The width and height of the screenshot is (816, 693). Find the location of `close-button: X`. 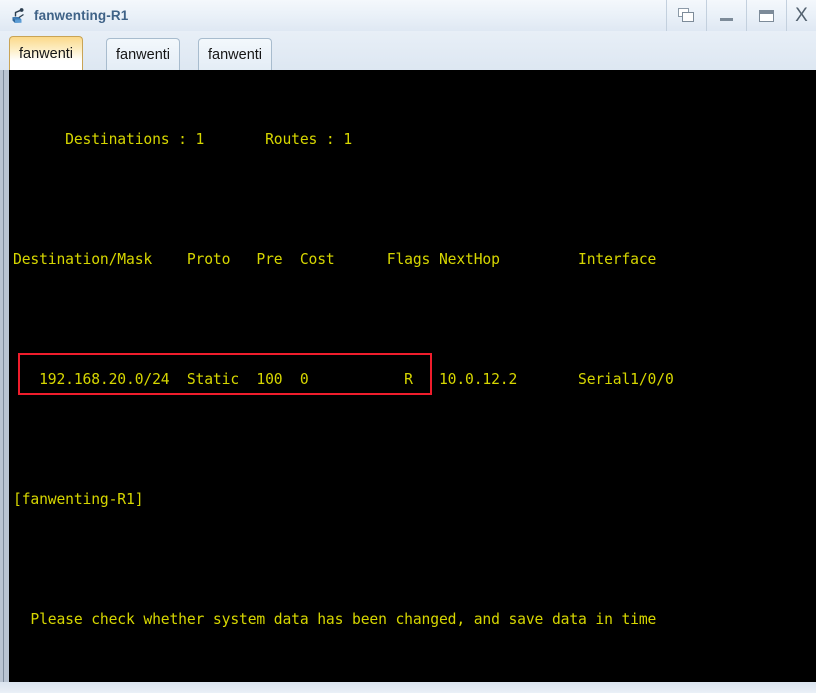

close-button: X is located at coordinates (801, 15).